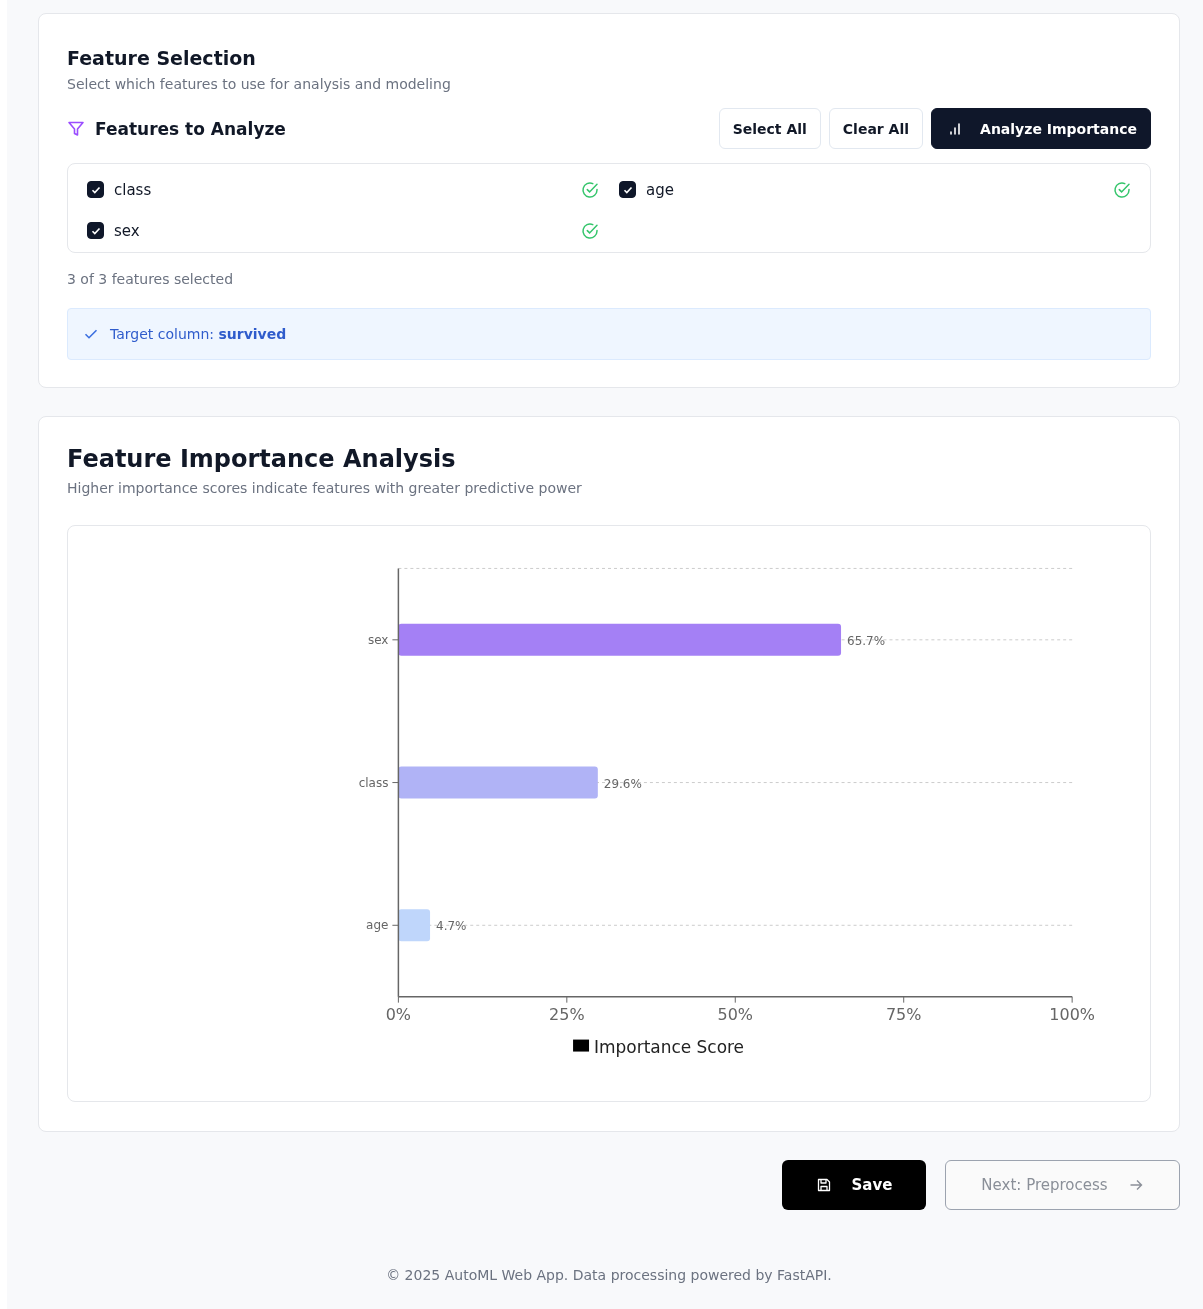 The width and height of the screenshot is (1203, 1309). I want to click on feature-label: class, so click(133, 189).